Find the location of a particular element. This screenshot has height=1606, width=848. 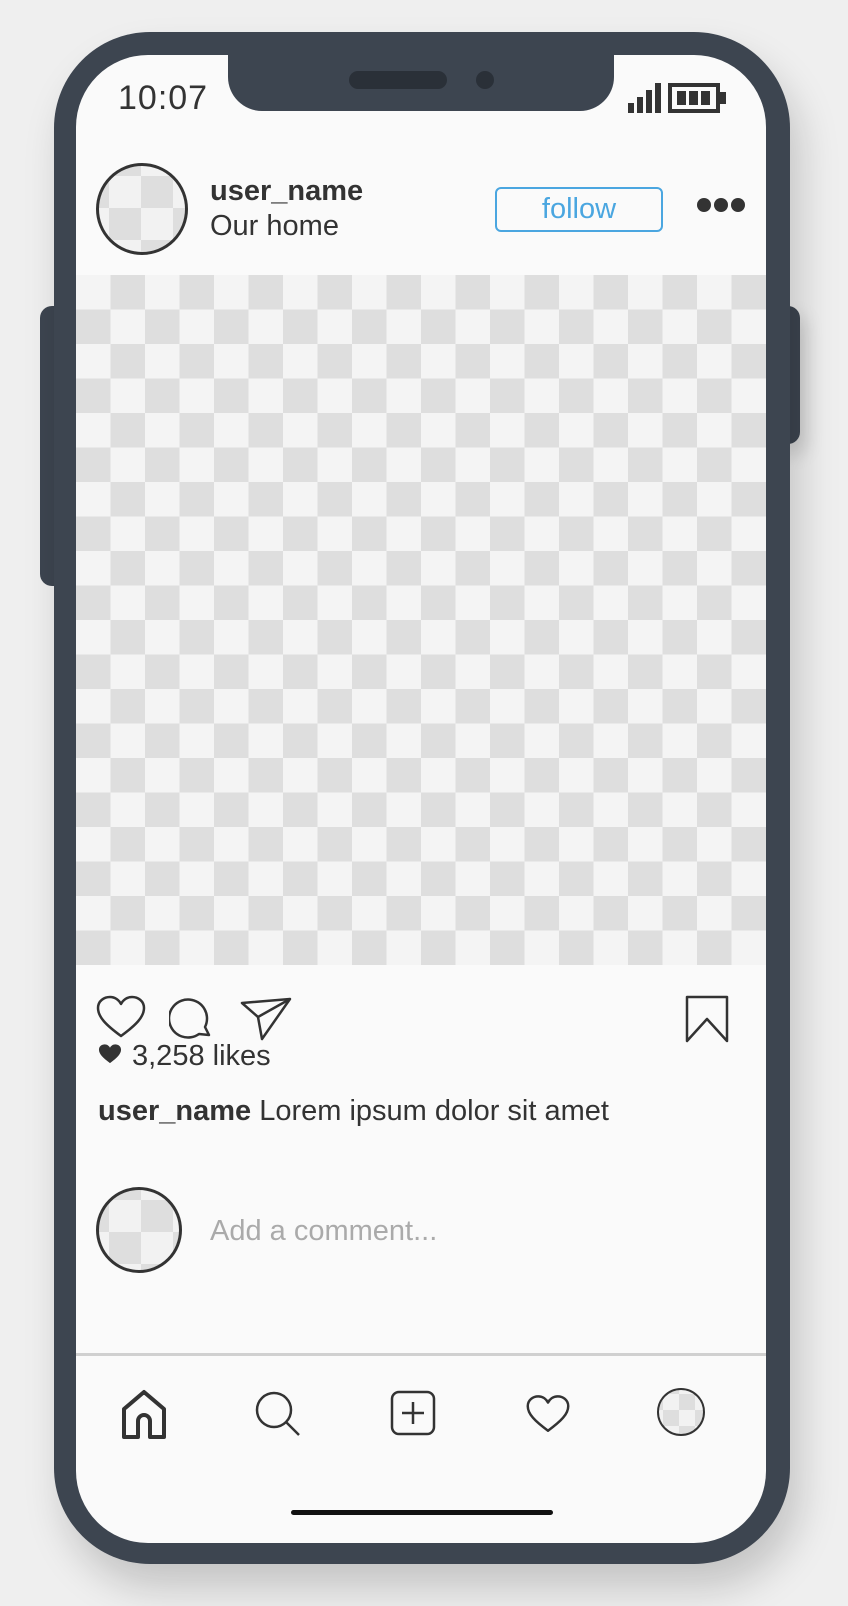

caption-text: Lorem ipsum dolor sit amet is located at coordinates (434, 1111).